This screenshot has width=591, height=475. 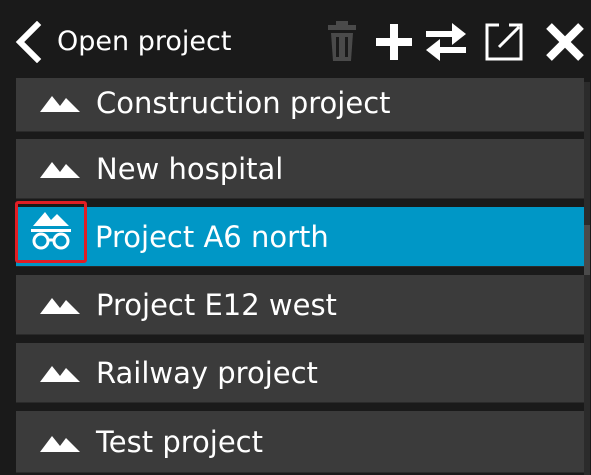 I want to click on back-button, so click(x=28, y=42).